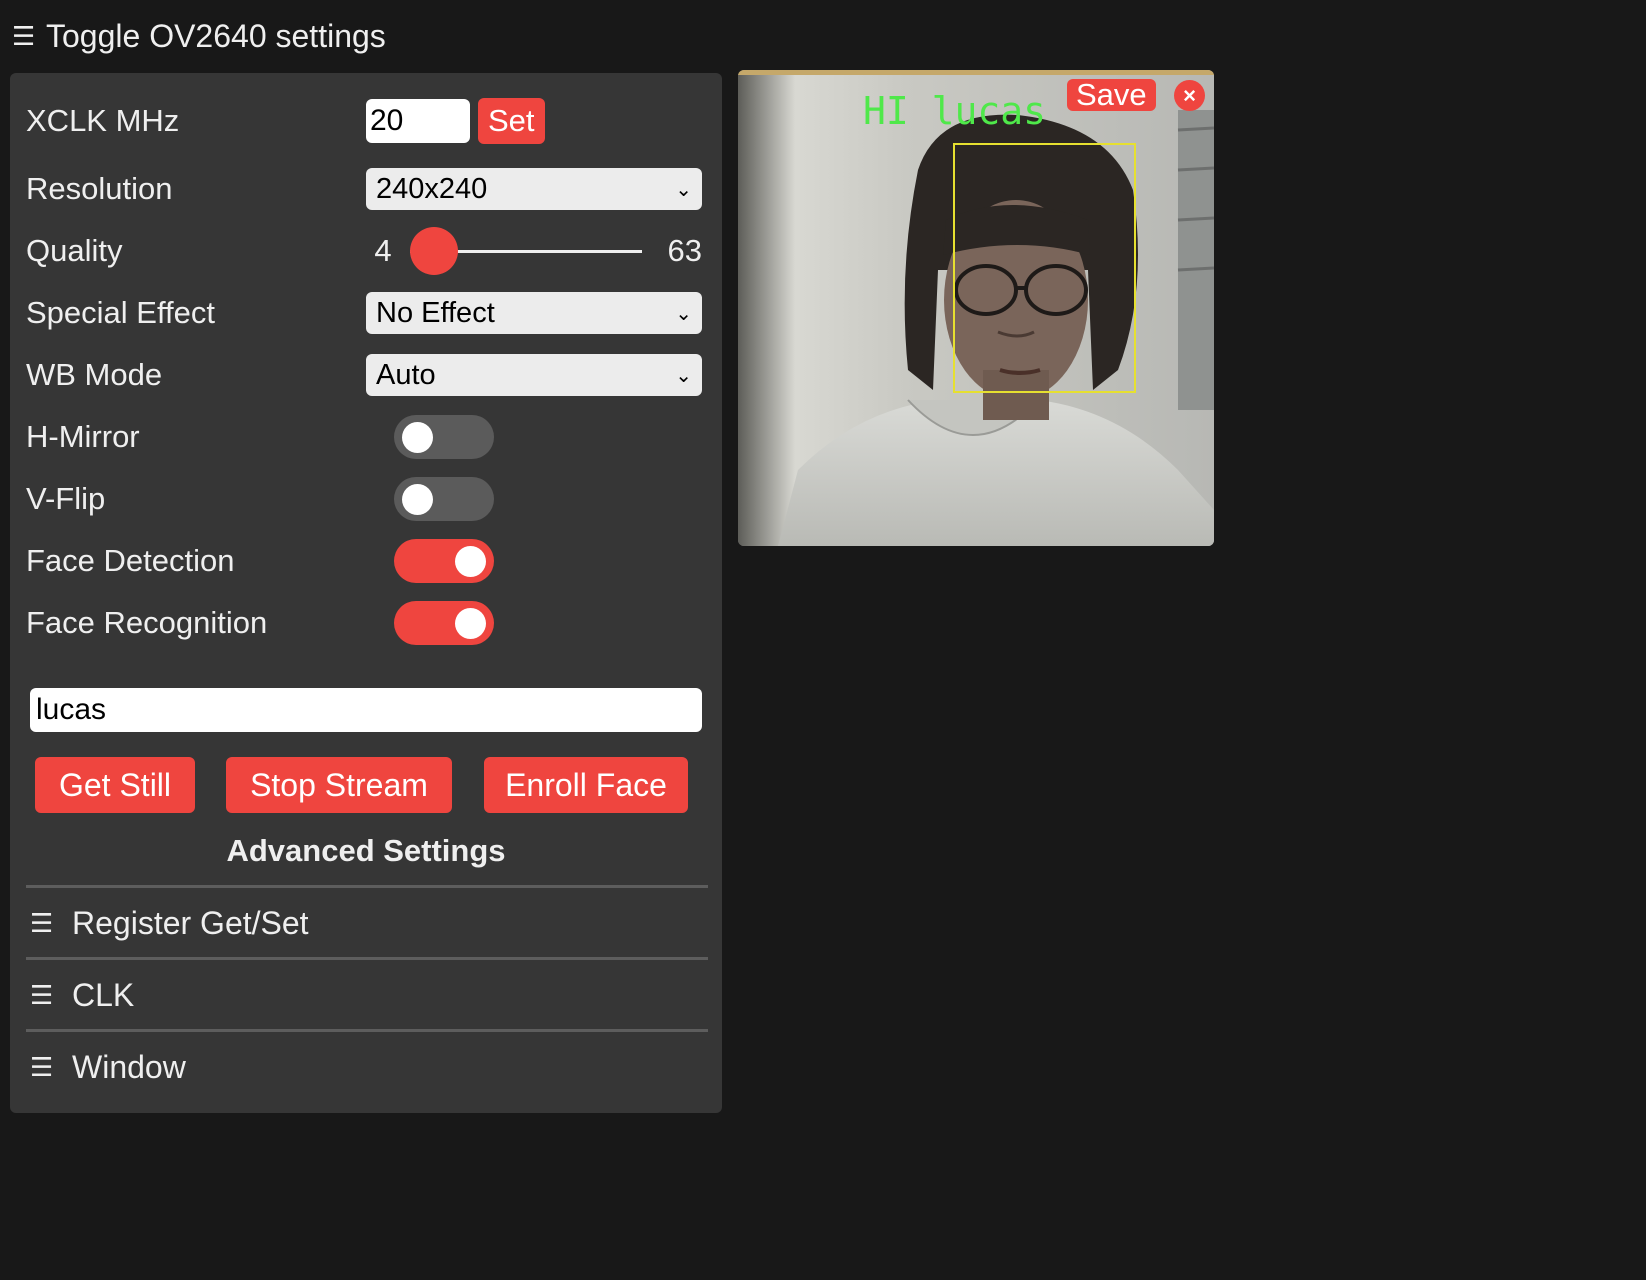 The height and width of the screenshot is (1280, 1646). Describe the element at coordinates (366, 499) in the screenshot. I see `v-flip-row: V-Flip` at that location.